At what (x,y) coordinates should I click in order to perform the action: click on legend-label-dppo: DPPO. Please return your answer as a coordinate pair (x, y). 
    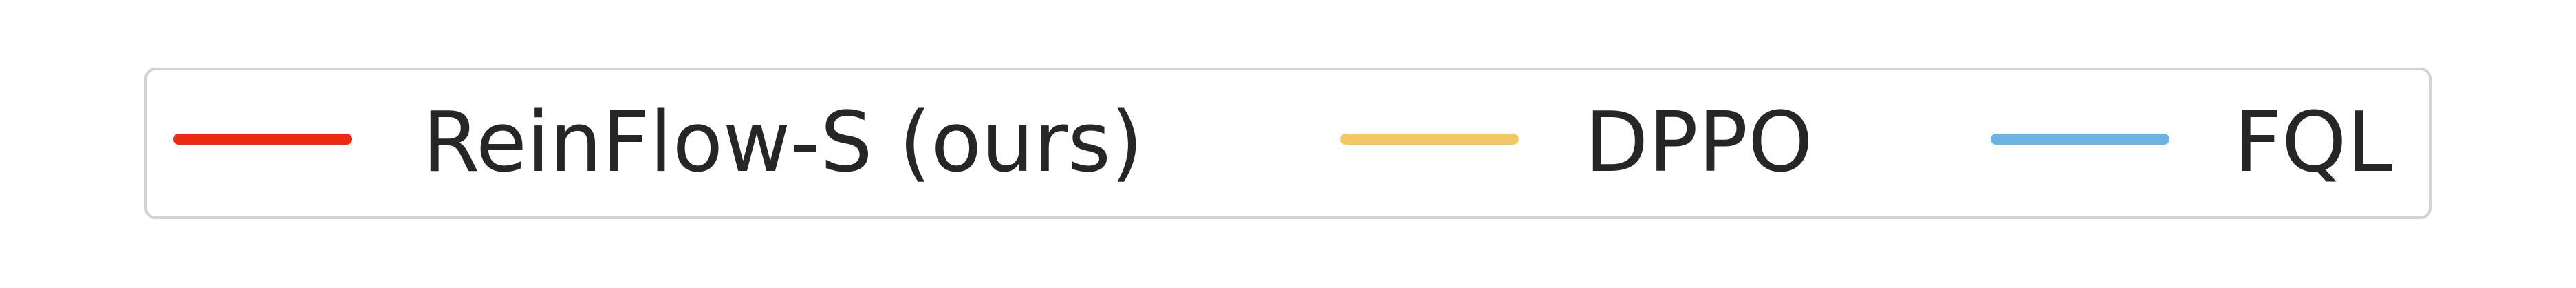
    Looking at the image, I should click on (1699, 143).